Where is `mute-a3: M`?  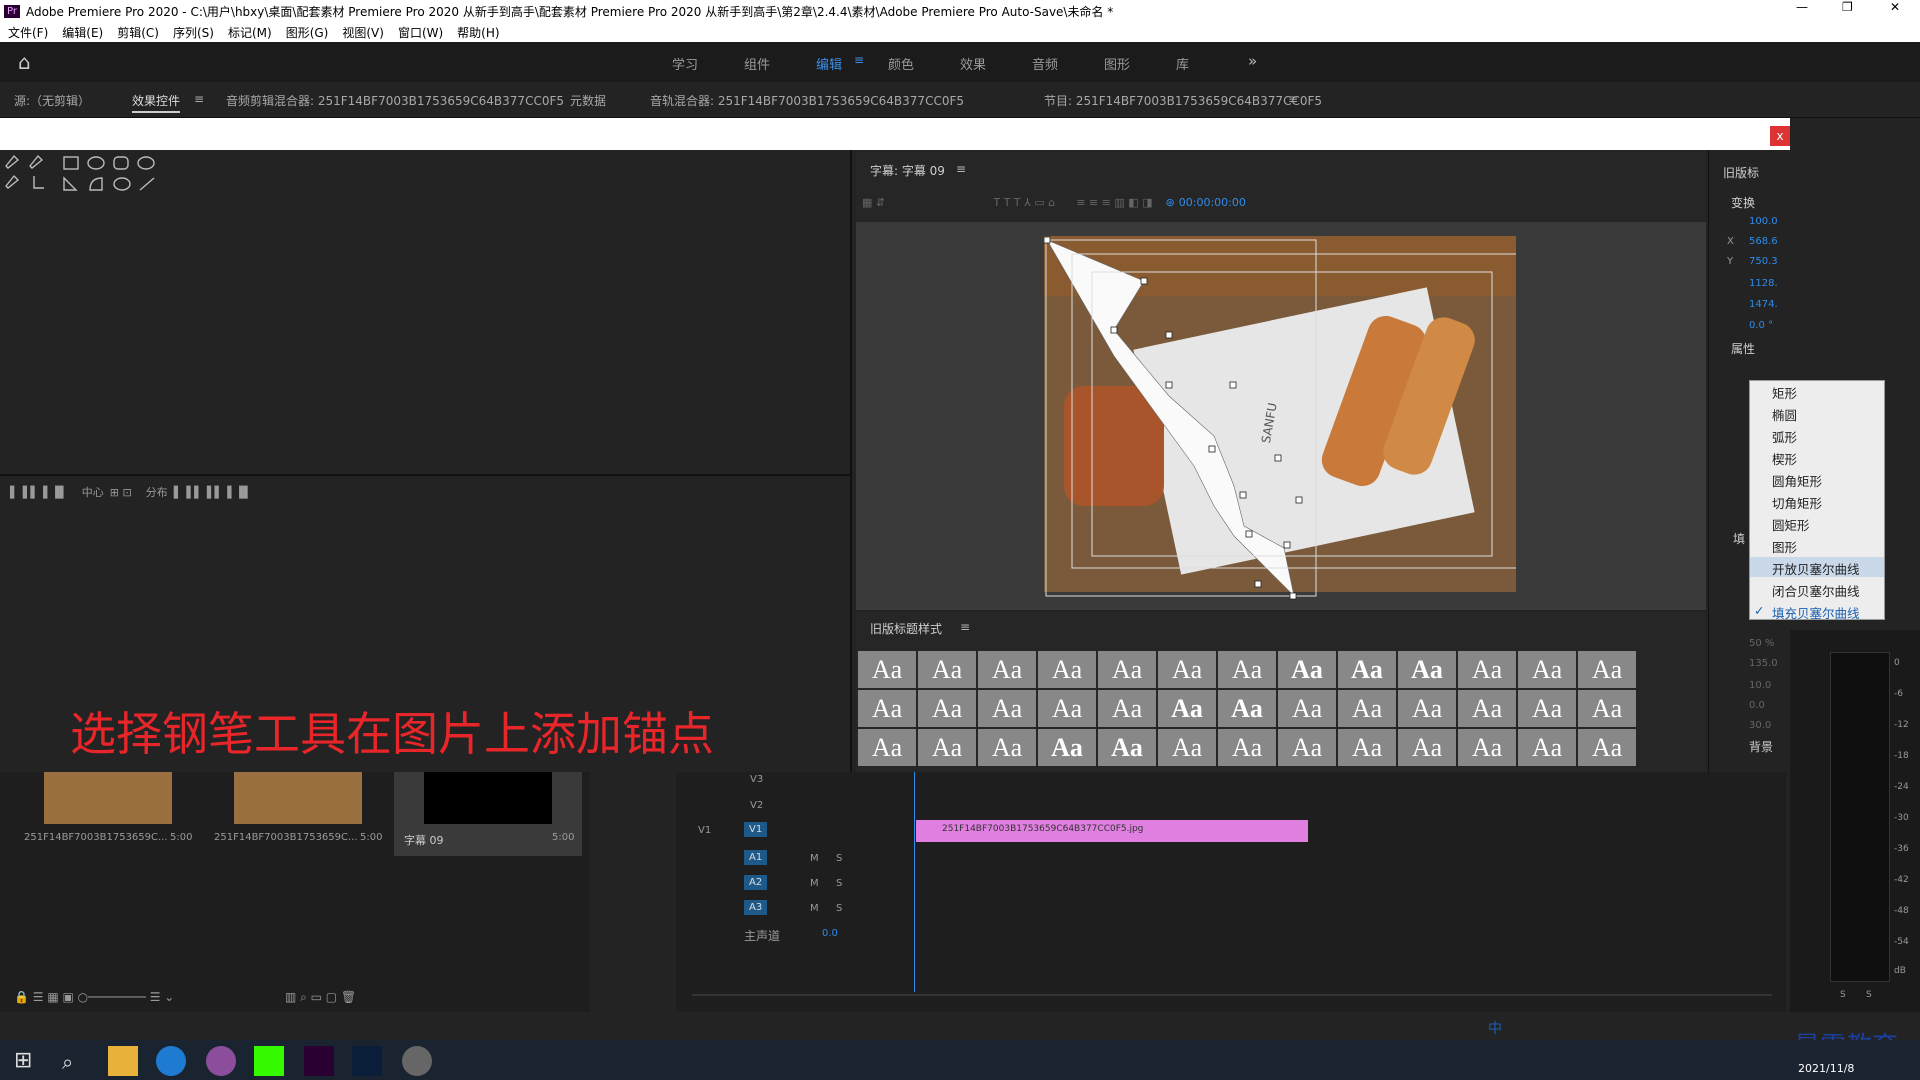 mute-a3: M is located at coordinates (814, 908).